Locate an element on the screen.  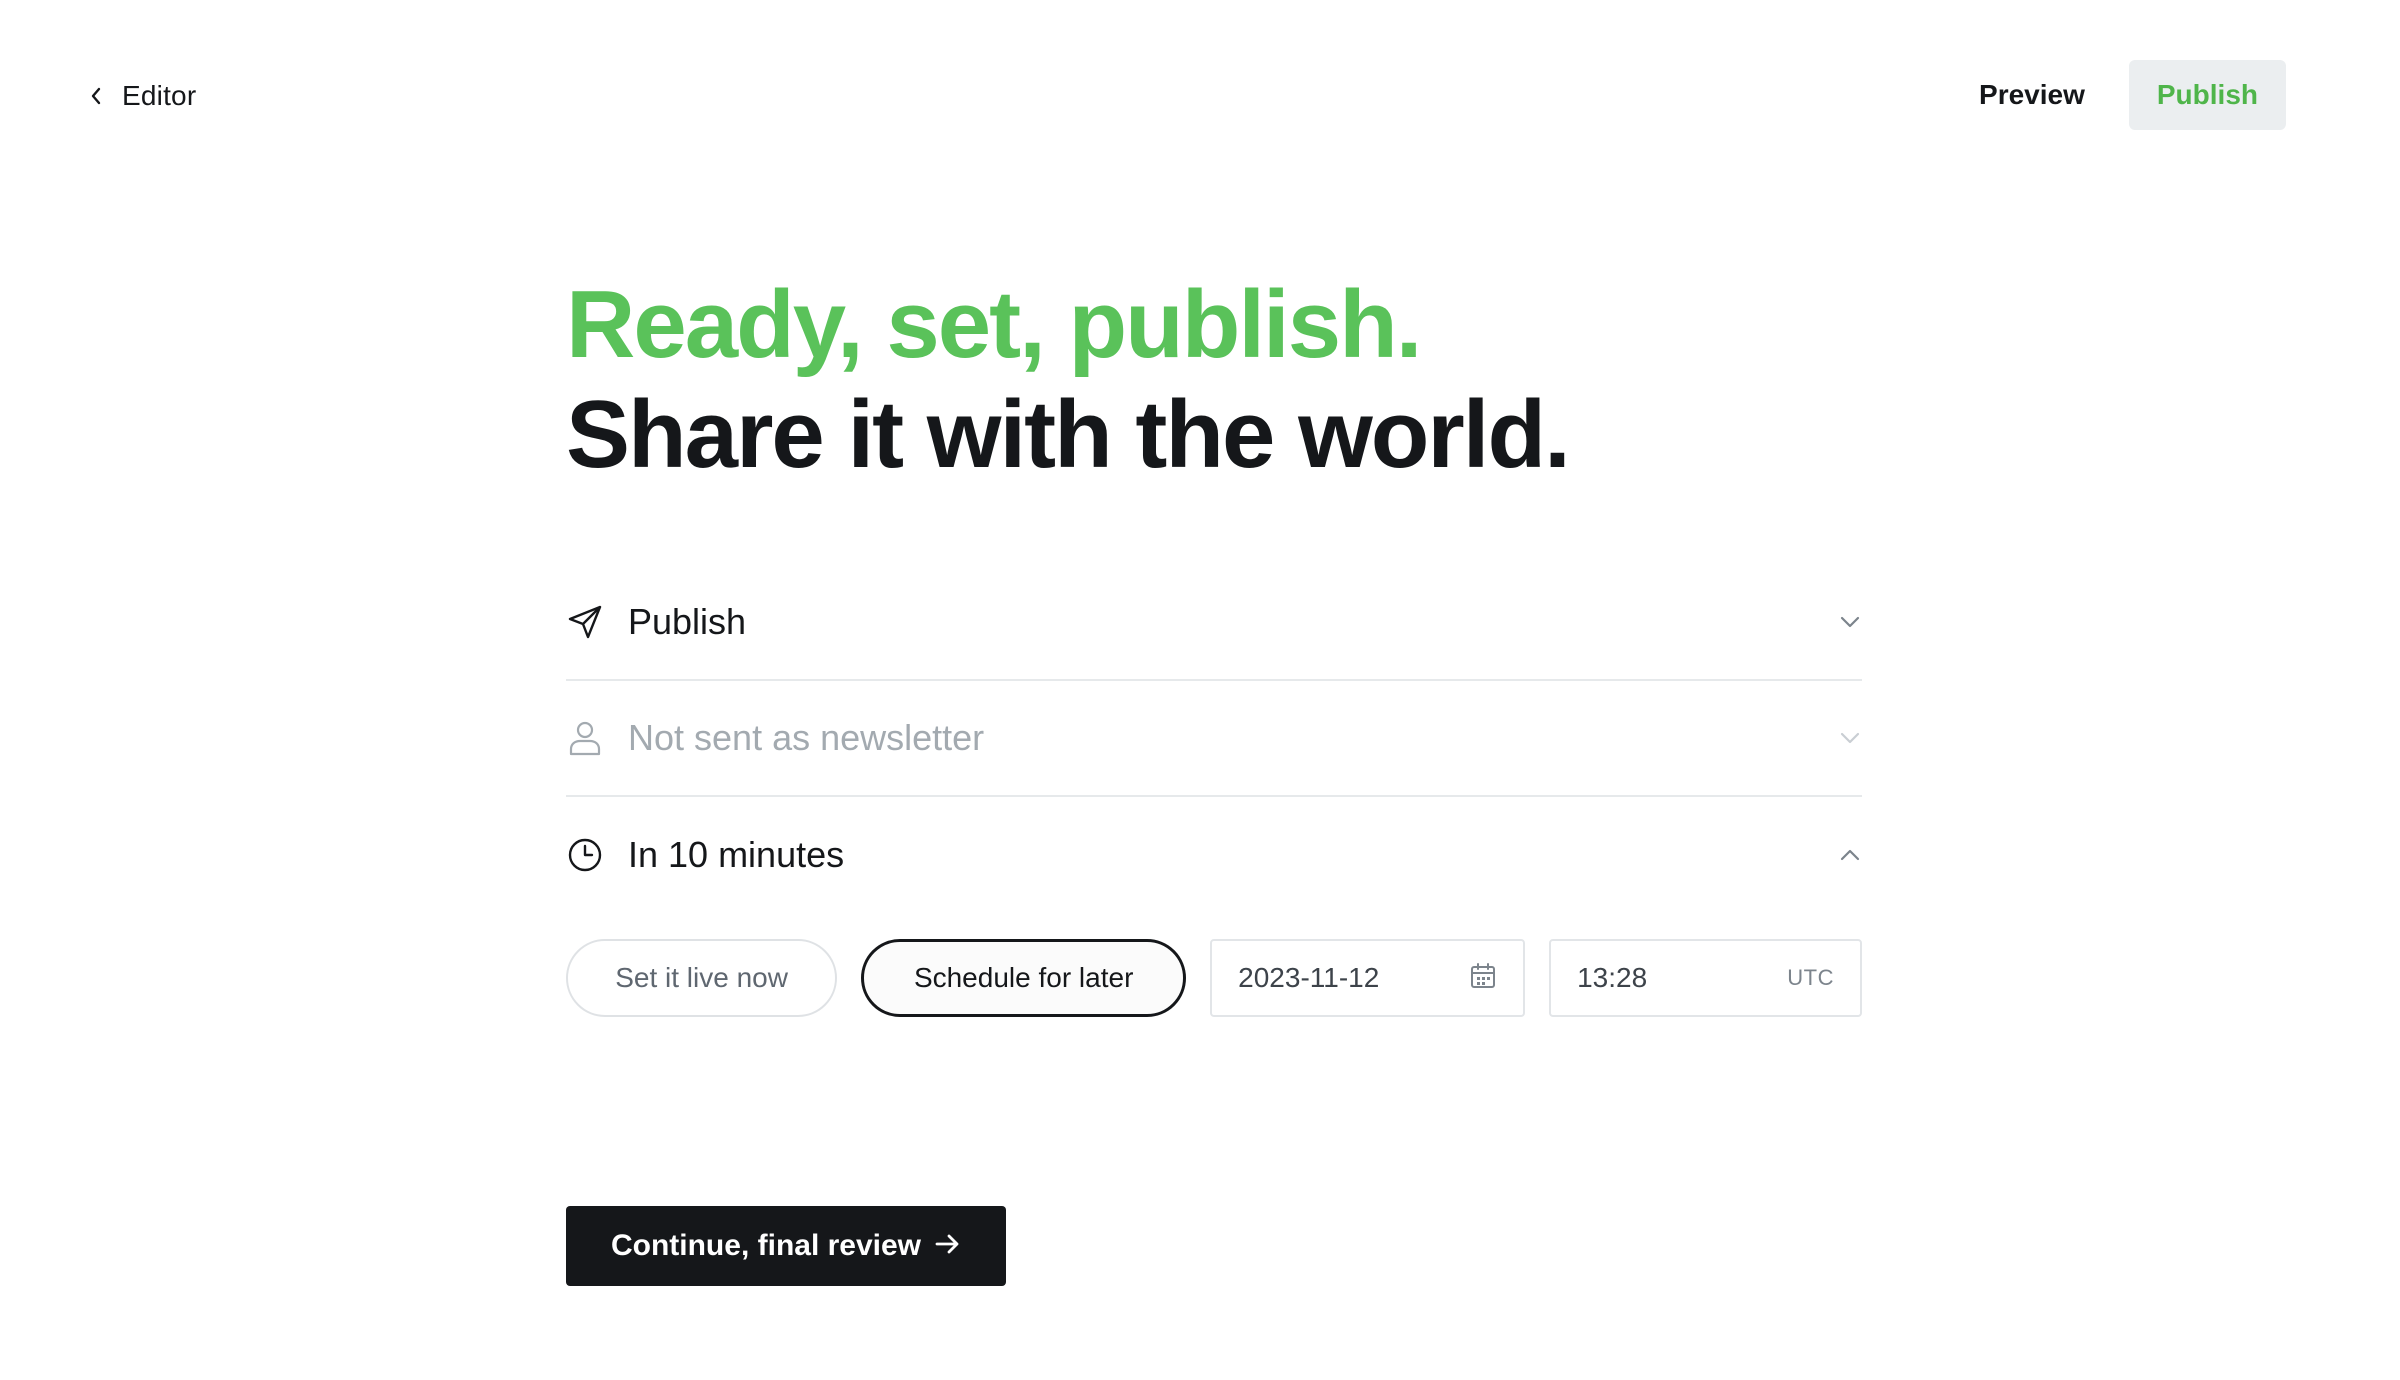
publish-type-label: Publish is located at coordinates (687, 621).